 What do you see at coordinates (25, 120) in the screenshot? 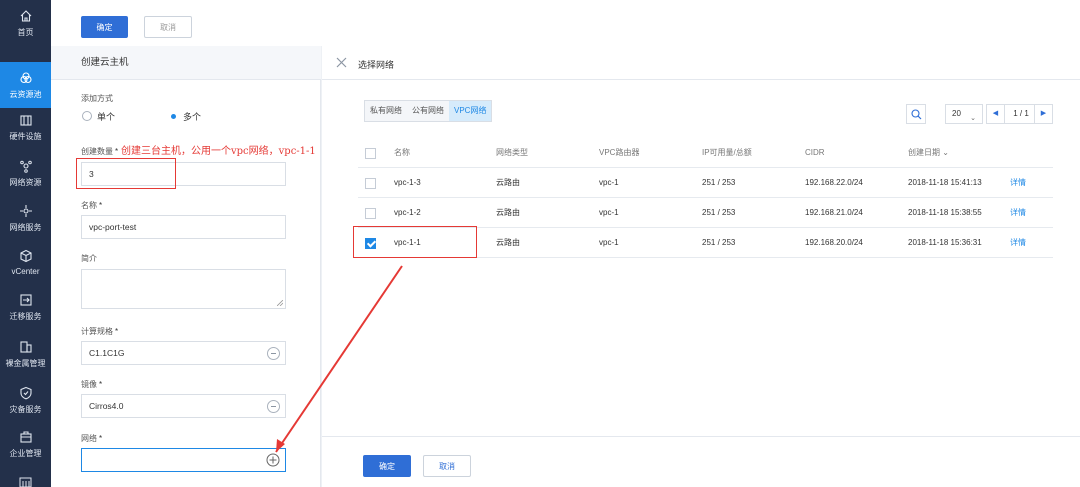
I see `server-rack-icon` at bounding box center [25, 120].